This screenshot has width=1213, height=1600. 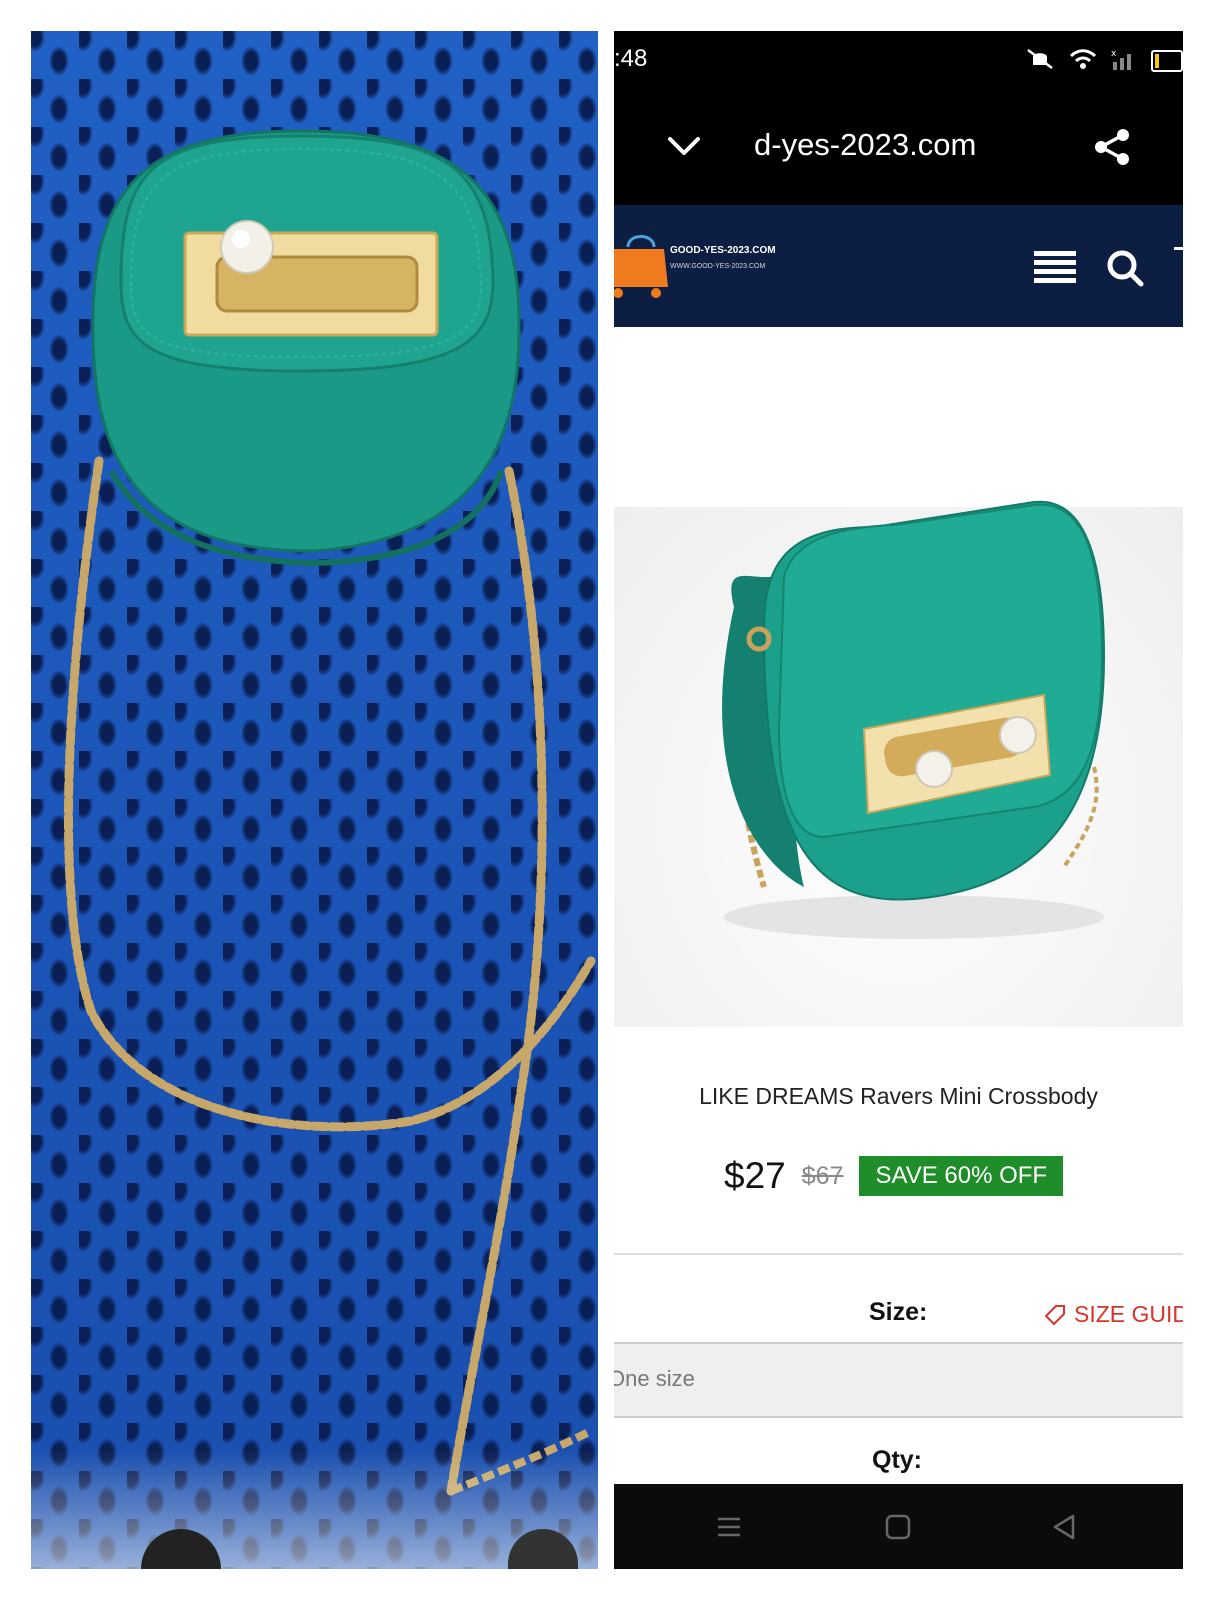 What do you see at coordinates (822, 1175) in the screenshot?
I see `original-price: $67` at bounding box center [822, 1175].